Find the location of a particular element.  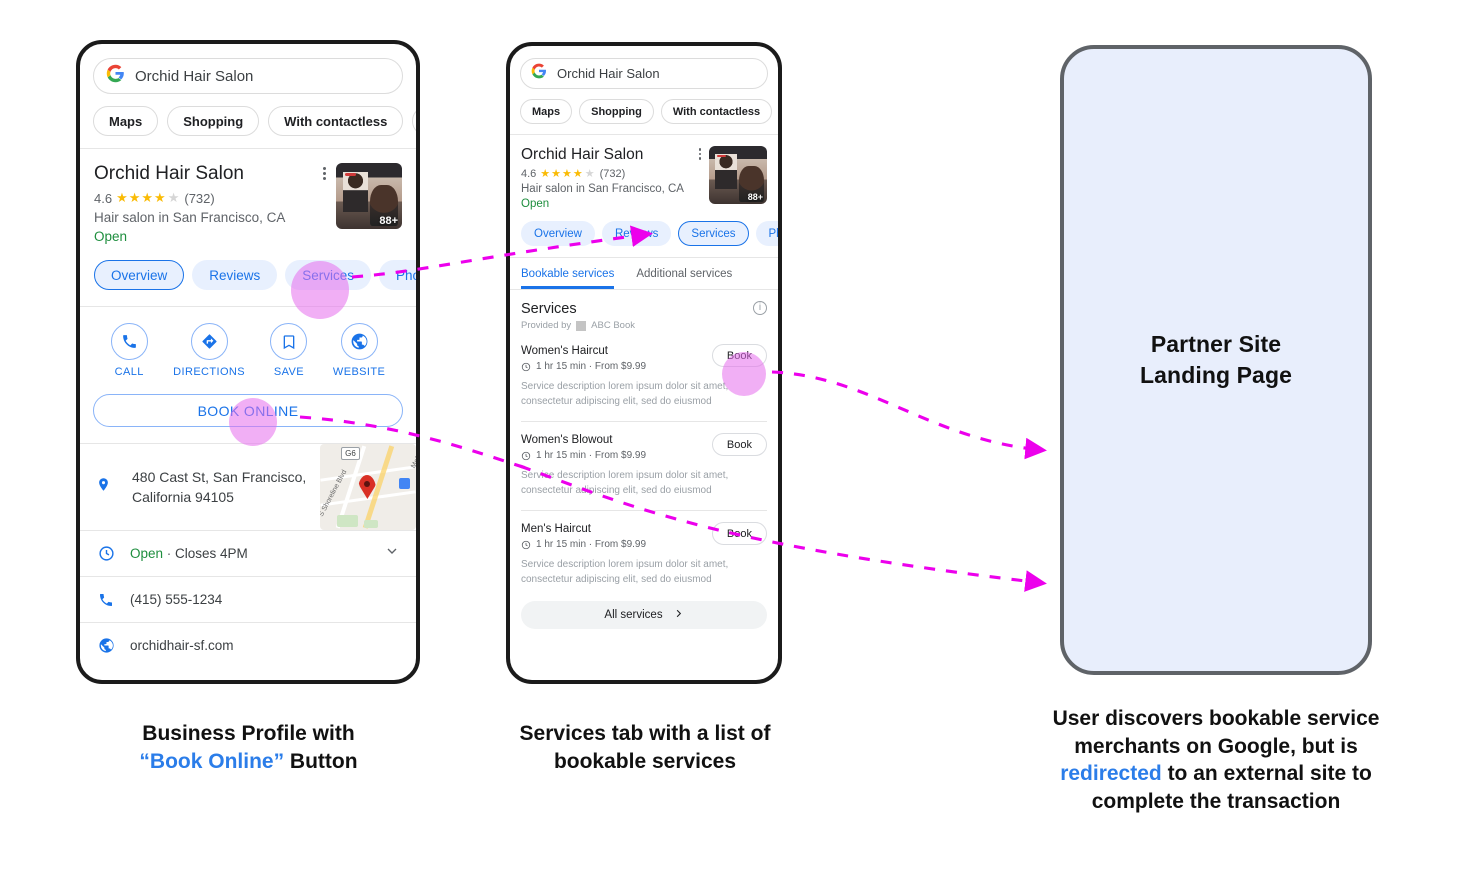

filter-chip-row: Maps Shopping With contactless Me is located at coordinates (254, 121).